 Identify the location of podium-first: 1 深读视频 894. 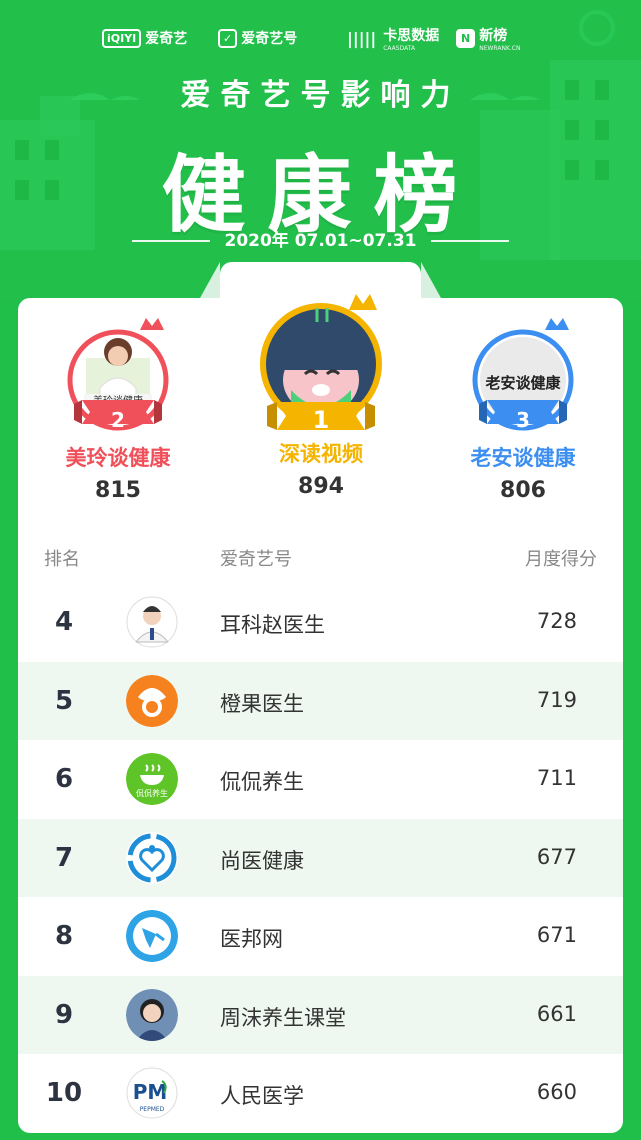
(321, 390).